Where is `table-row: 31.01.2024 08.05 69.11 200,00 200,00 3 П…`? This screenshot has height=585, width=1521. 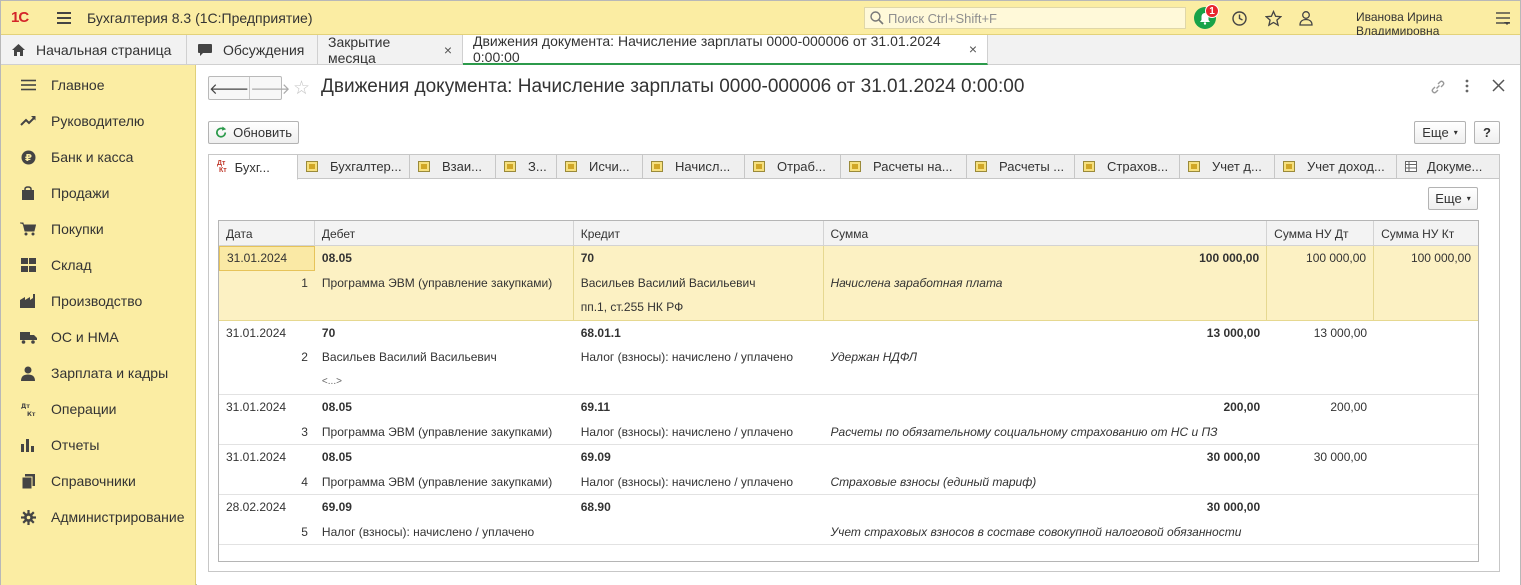 table-row: 31.01.2024 08.05 69.11 200,00 200,00 3 П… is located at coordinates (848, 420).